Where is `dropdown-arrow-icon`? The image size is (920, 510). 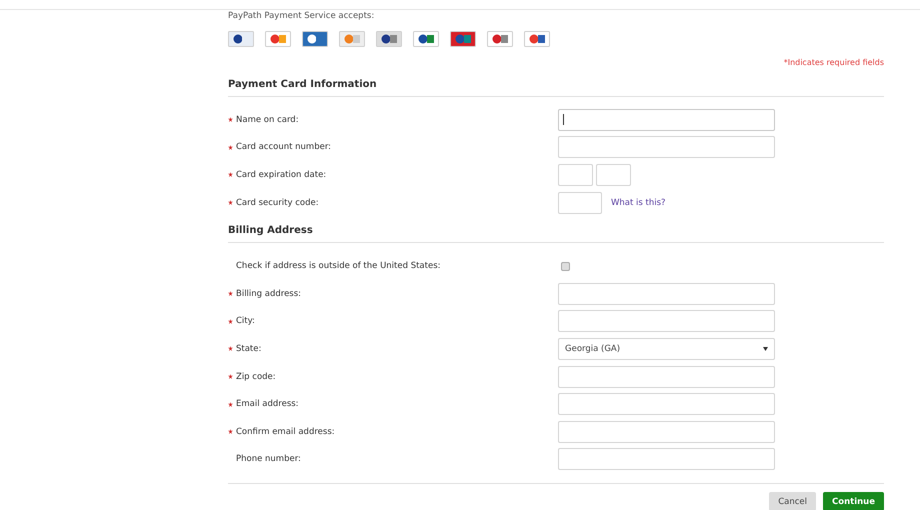 dropdown-arrow-icon is located at coordinates (765, 348).